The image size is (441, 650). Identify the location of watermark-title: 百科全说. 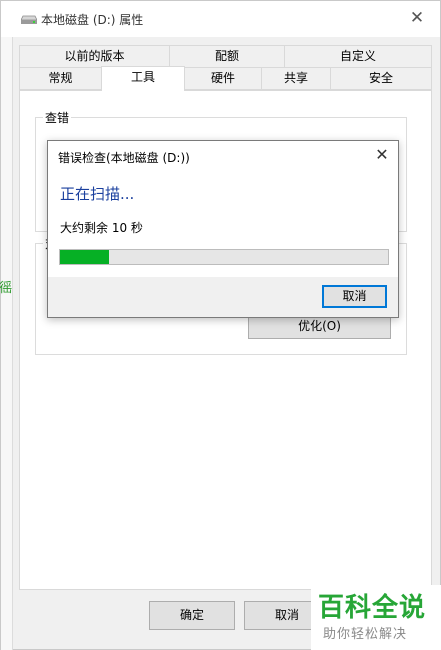
(372, 608).